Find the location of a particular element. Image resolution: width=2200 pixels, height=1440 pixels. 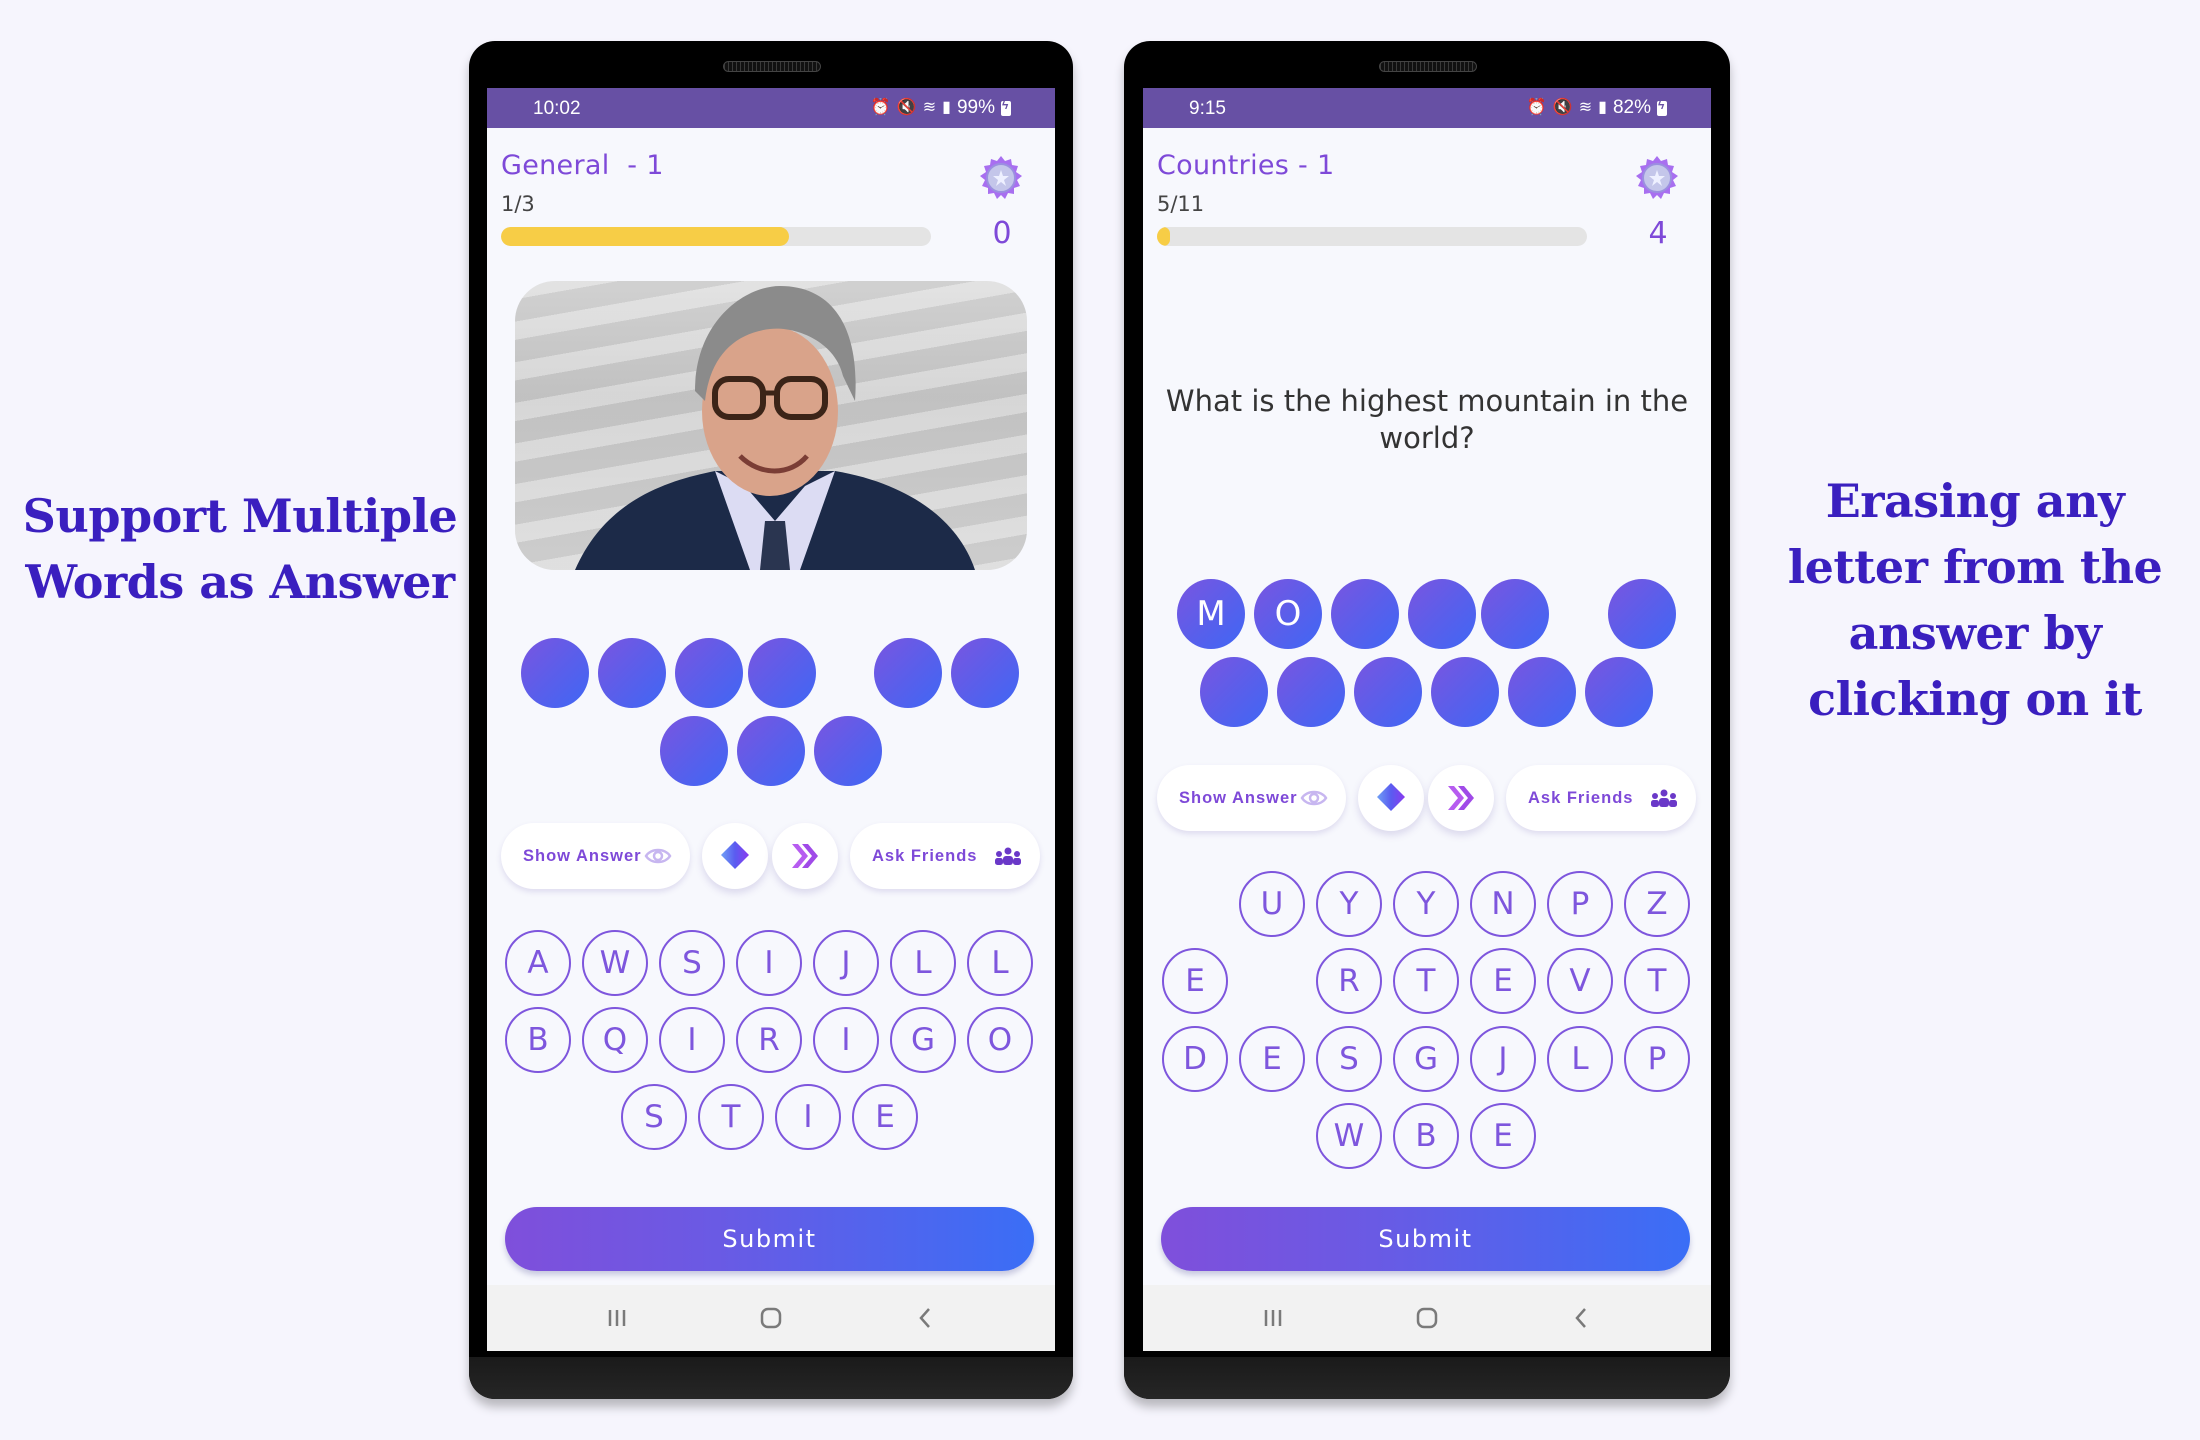

ask-friends-label: Ask Friends is located at coordinates (1581, 797).